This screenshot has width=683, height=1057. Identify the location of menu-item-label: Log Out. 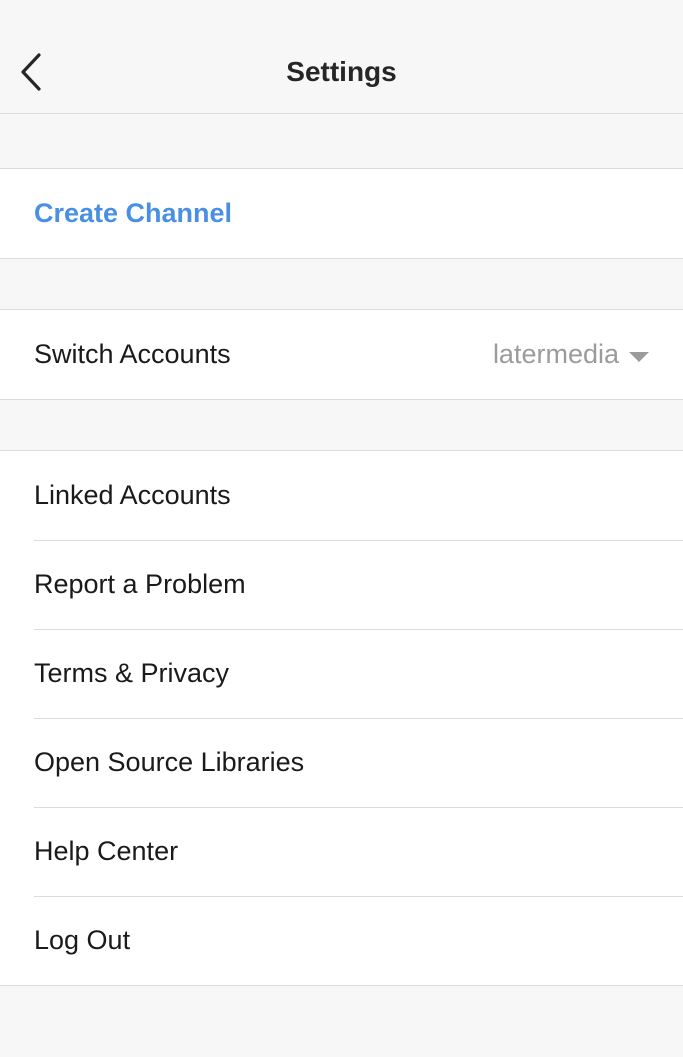
(82, 940).